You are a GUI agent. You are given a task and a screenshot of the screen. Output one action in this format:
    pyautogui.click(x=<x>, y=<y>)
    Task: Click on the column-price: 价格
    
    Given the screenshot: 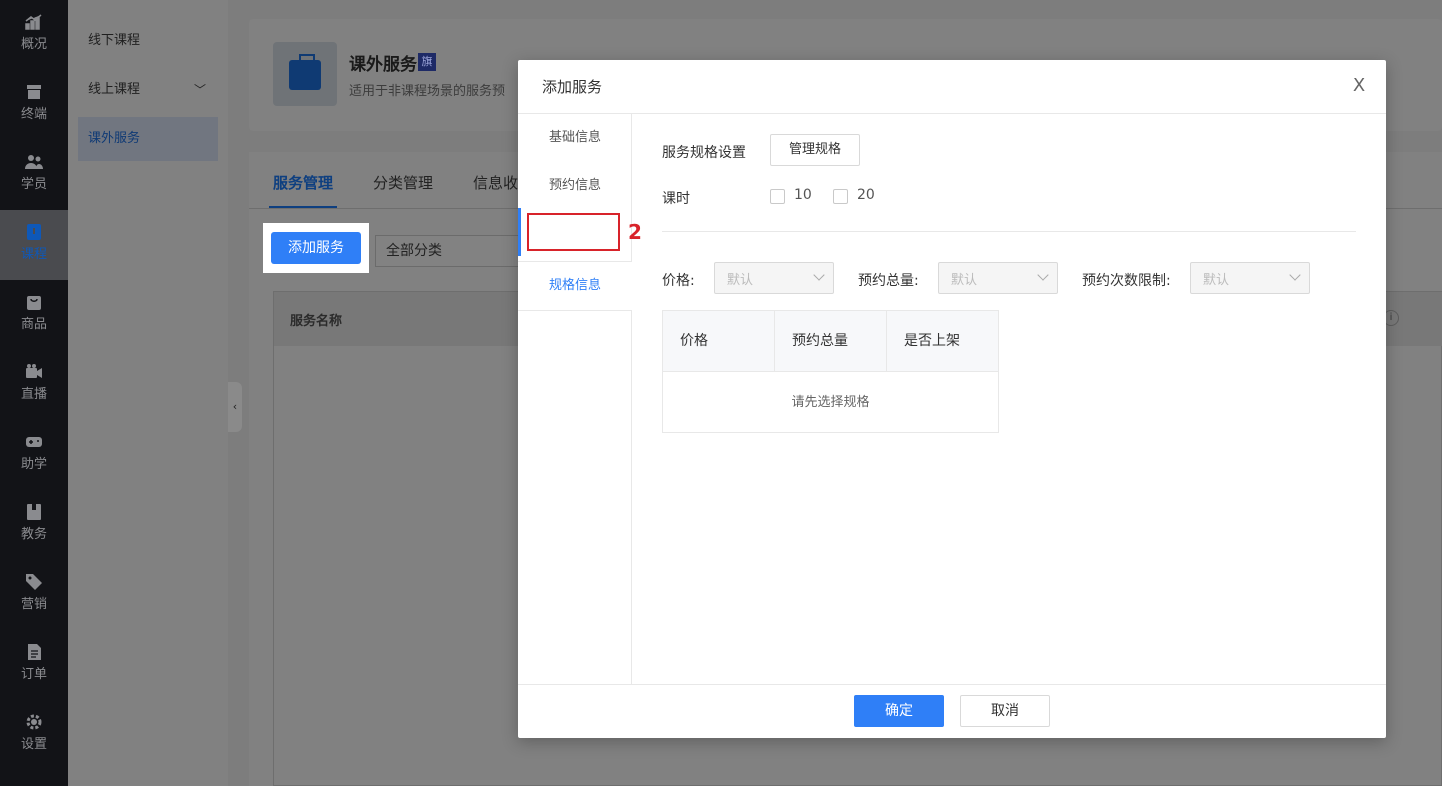 What is the action you would take?
    pyautogui.click(x=719, y=341)
    